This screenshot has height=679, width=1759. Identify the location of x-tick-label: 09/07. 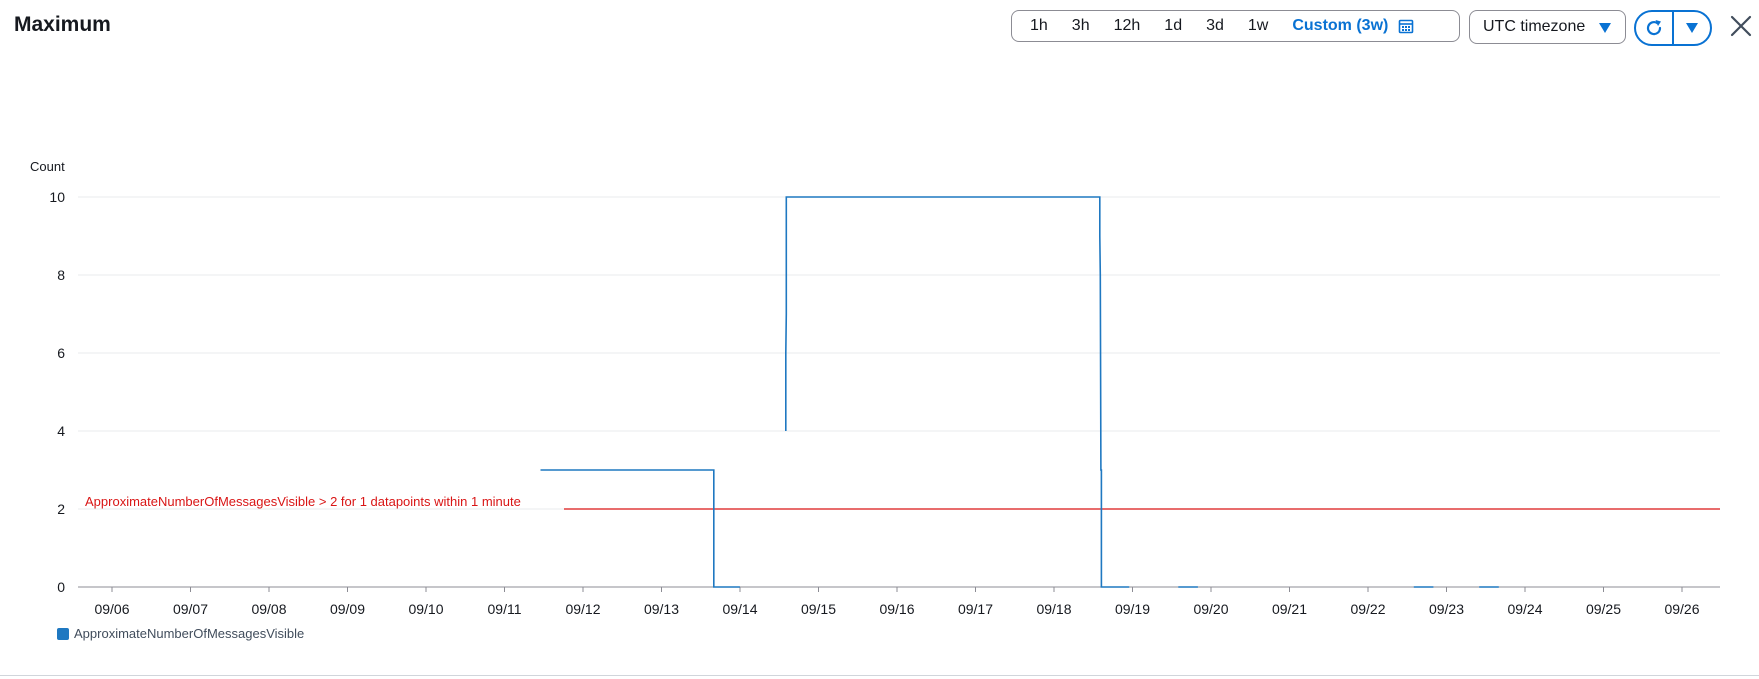
(190, 609).